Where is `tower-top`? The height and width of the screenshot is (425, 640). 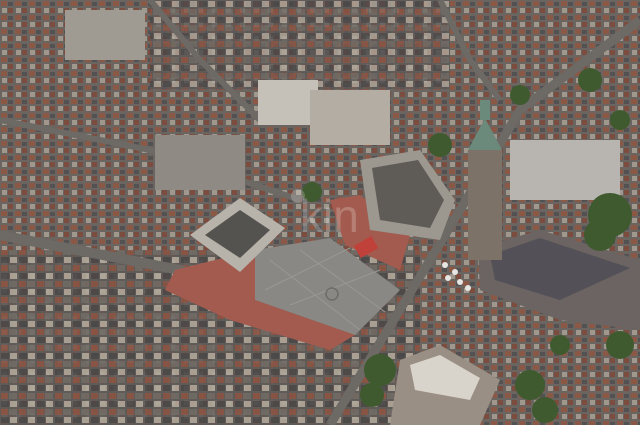 tower-top is located at coordinates (485, 110).